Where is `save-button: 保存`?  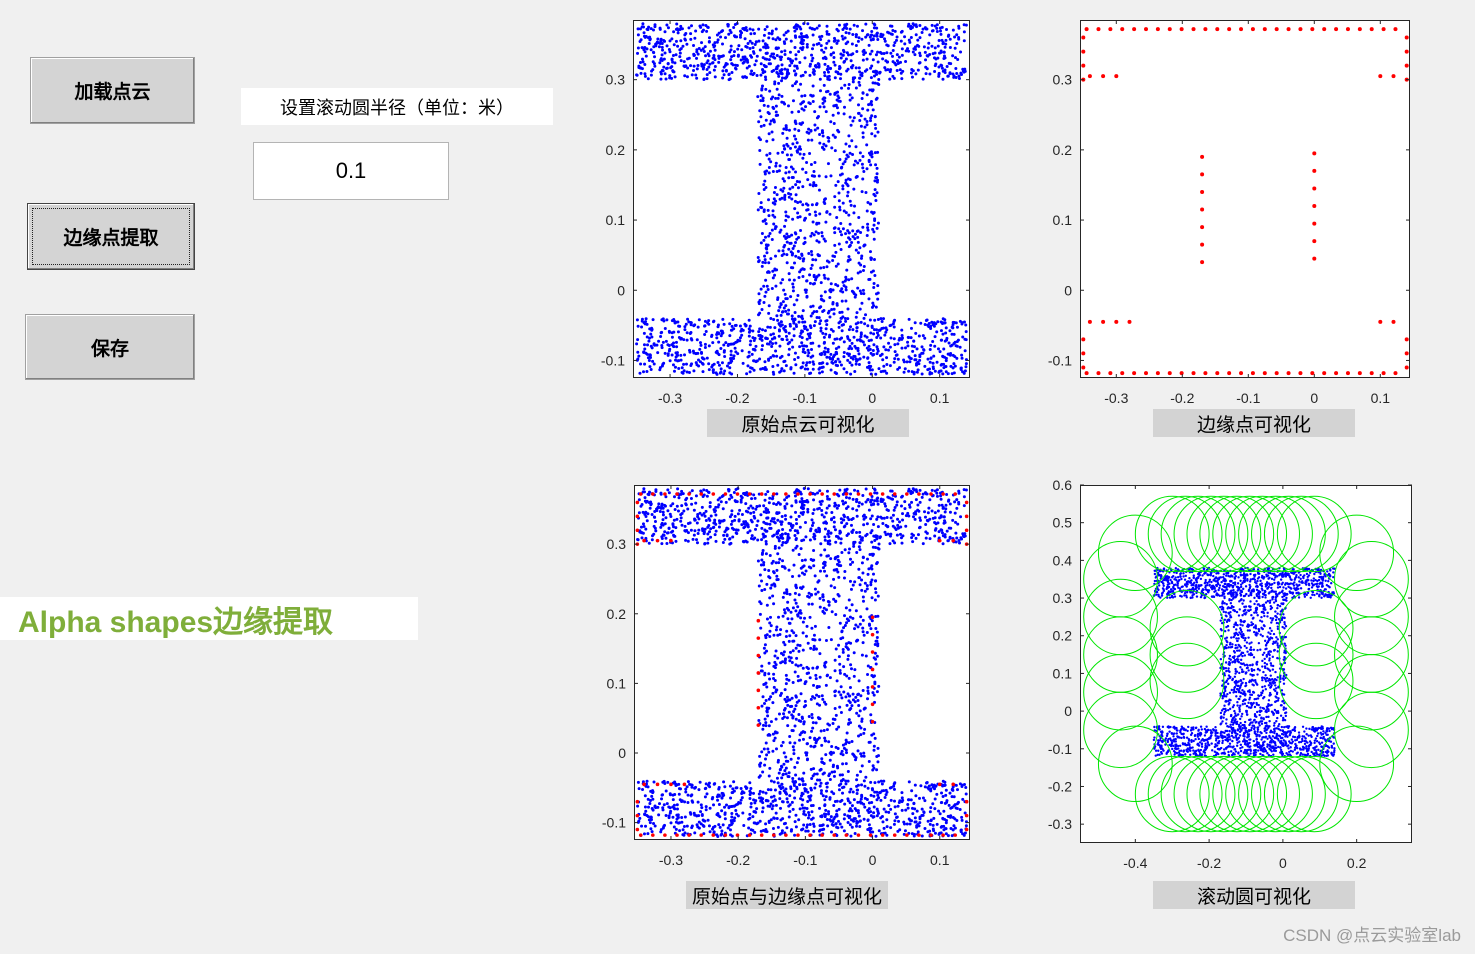
save-button: 保存 is located at coordinates (110, 347).